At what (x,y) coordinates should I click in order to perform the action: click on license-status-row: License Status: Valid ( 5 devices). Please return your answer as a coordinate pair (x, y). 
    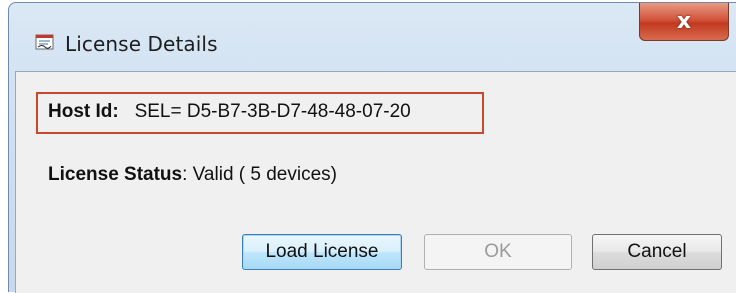
    Looking at the image, I should click on (192, 175).